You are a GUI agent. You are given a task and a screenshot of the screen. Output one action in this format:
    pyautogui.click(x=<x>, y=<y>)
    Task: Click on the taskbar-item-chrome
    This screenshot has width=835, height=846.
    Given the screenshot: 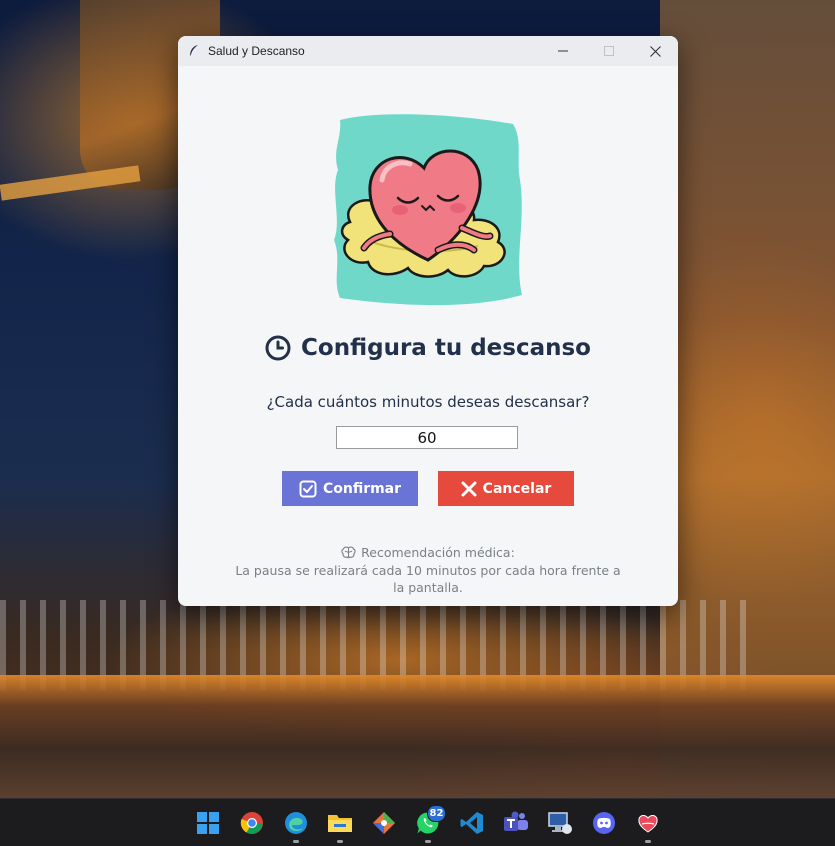 What is the action you would take?
    pyautogui.click(x=252, y=823)
    